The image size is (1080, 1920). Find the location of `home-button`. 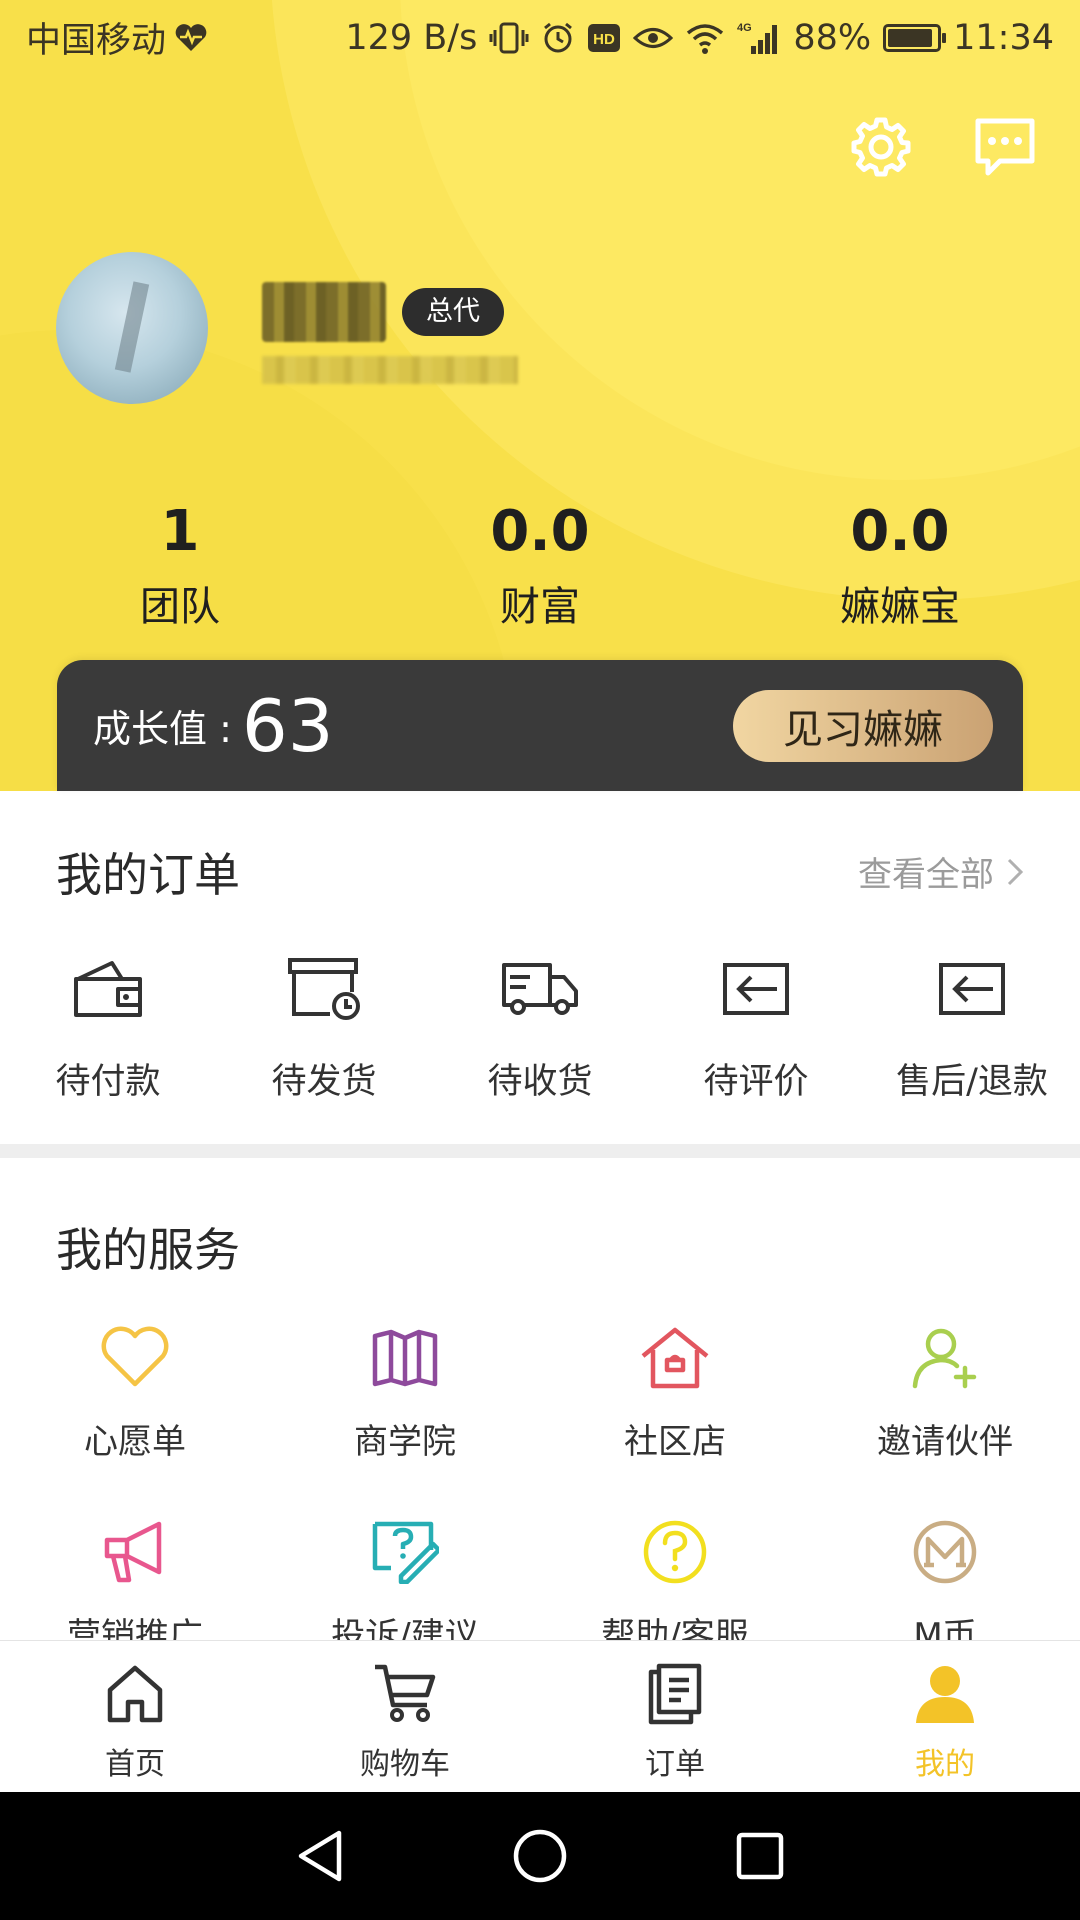

home-button is located at coordinates (540, 1856).